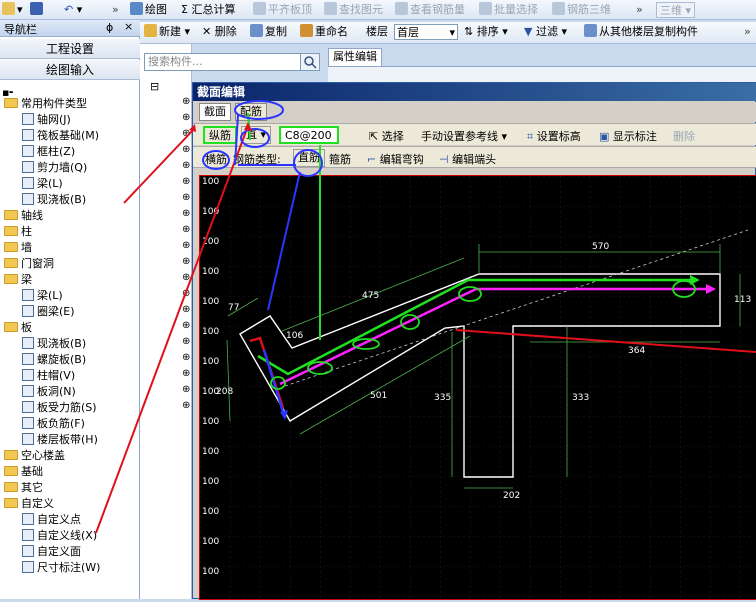  I want to click on tree-item: 轴网(J), so click(46, 120).